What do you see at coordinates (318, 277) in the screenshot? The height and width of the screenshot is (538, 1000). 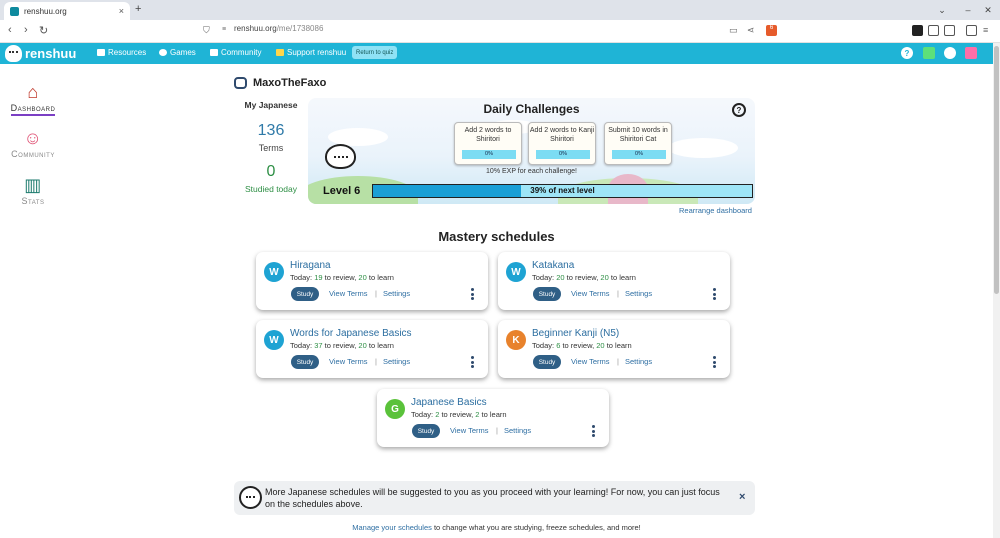 I see `review-count: 19` at bounding box center [318, 277].